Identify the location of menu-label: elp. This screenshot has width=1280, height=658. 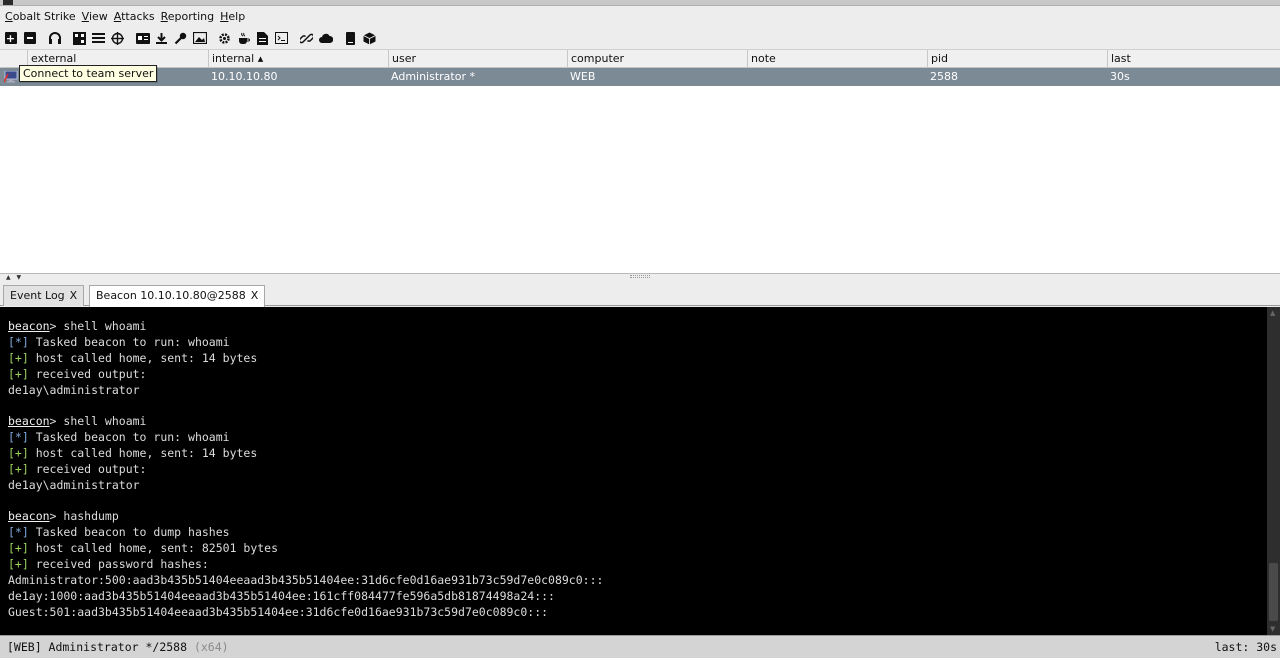
(237, 16).